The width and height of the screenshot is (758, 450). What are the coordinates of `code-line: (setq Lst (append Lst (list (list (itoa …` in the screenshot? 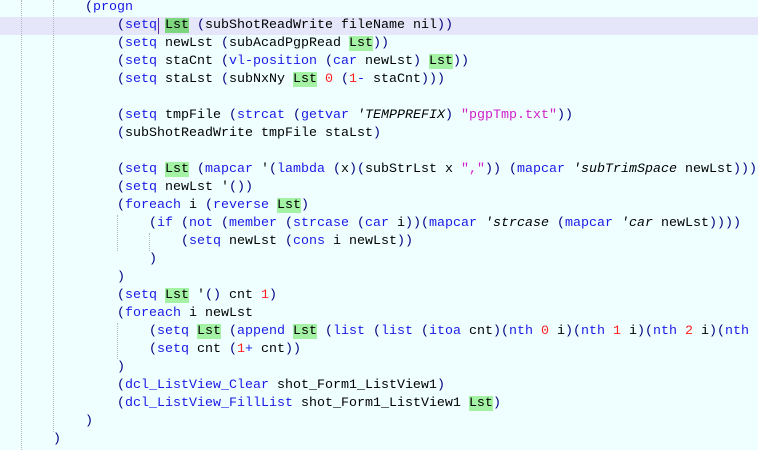 It's located at (405, 332).